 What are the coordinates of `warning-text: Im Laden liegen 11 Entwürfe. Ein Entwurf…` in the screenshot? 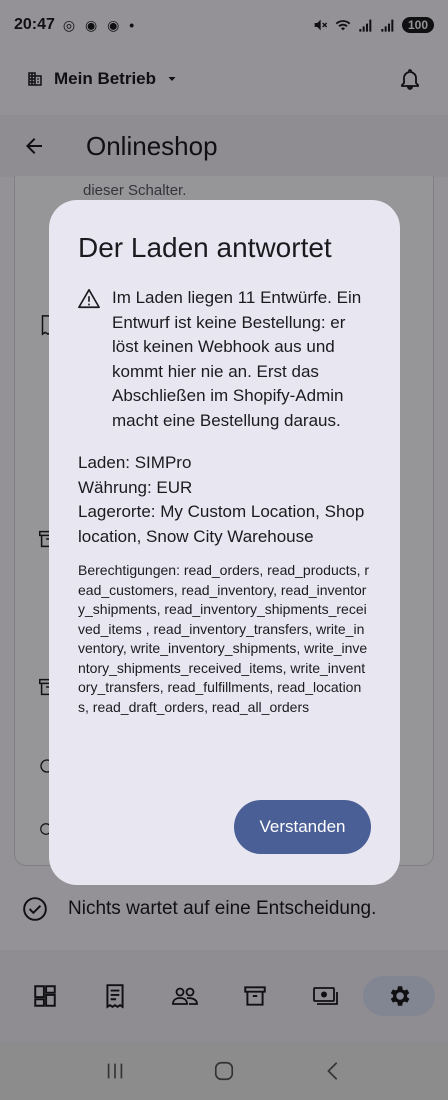 It's located at (237, 359).